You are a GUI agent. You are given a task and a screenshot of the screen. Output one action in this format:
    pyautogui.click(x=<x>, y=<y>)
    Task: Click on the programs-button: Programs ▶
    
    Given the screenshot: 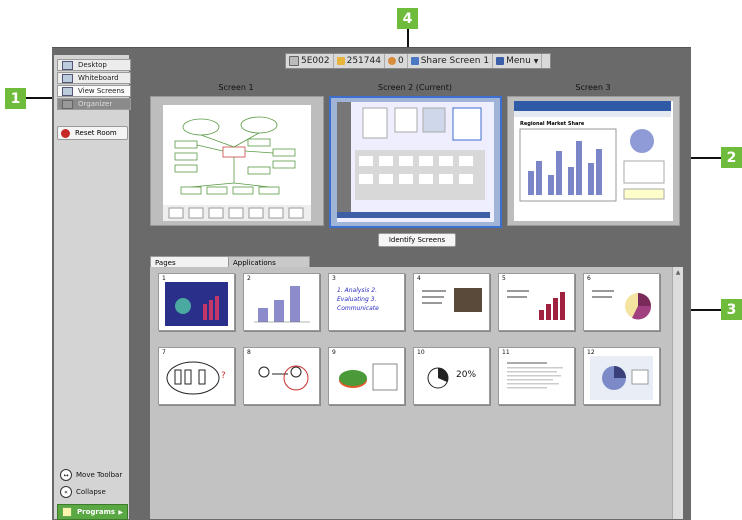 What is the action you would take?
    pyautogui.click(x=92, y=512)
    